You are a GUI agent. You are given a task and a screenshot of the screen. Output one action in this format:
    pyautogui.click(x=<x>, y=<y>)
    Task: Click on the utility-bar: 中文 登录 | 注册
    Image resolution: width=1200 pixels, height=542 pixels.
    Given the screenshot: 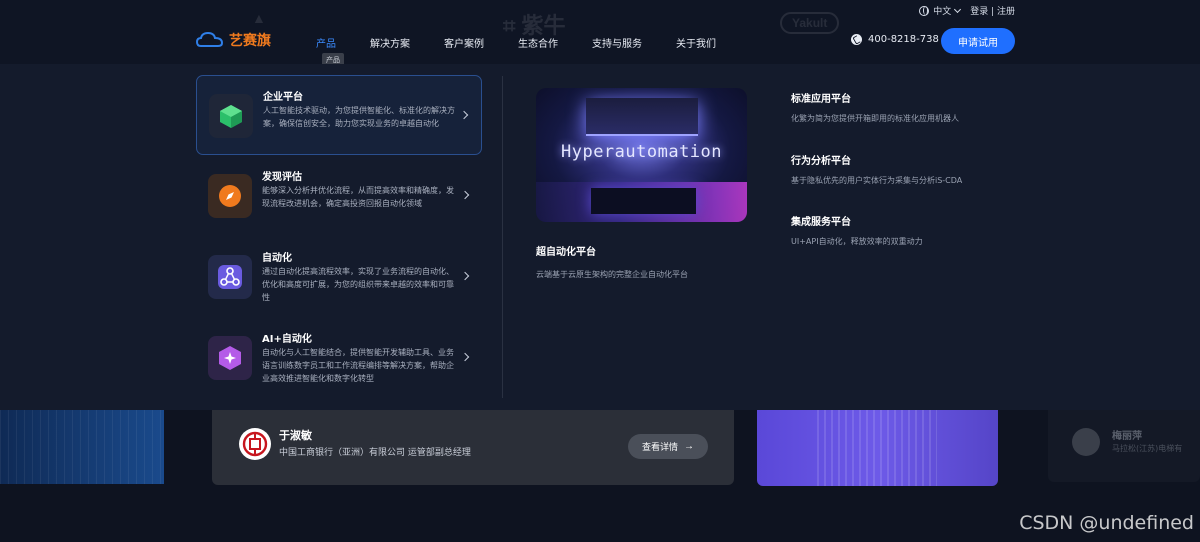 What is the action you would take?
    pyautogui.click(x=967, y=10)
    